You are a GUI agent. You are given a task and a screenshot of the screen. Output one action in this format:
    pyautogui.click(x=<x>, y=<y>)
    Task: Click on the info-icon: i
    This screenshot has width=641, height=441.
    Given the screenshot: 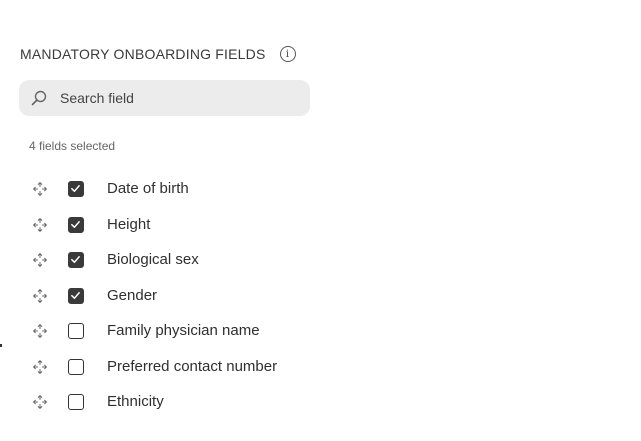 What is the action you would take?
    pyautogui.click(x=287, y=54)
    